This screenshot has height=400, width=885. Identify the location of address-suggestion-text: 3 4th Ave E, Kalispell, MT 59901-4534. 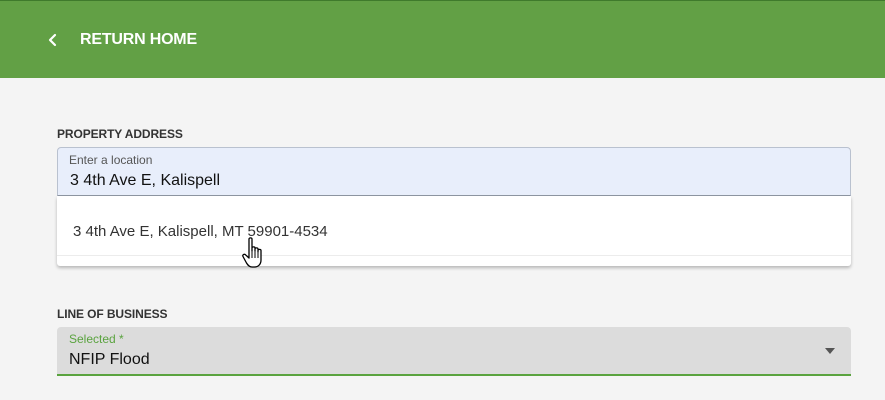
(200, 231).